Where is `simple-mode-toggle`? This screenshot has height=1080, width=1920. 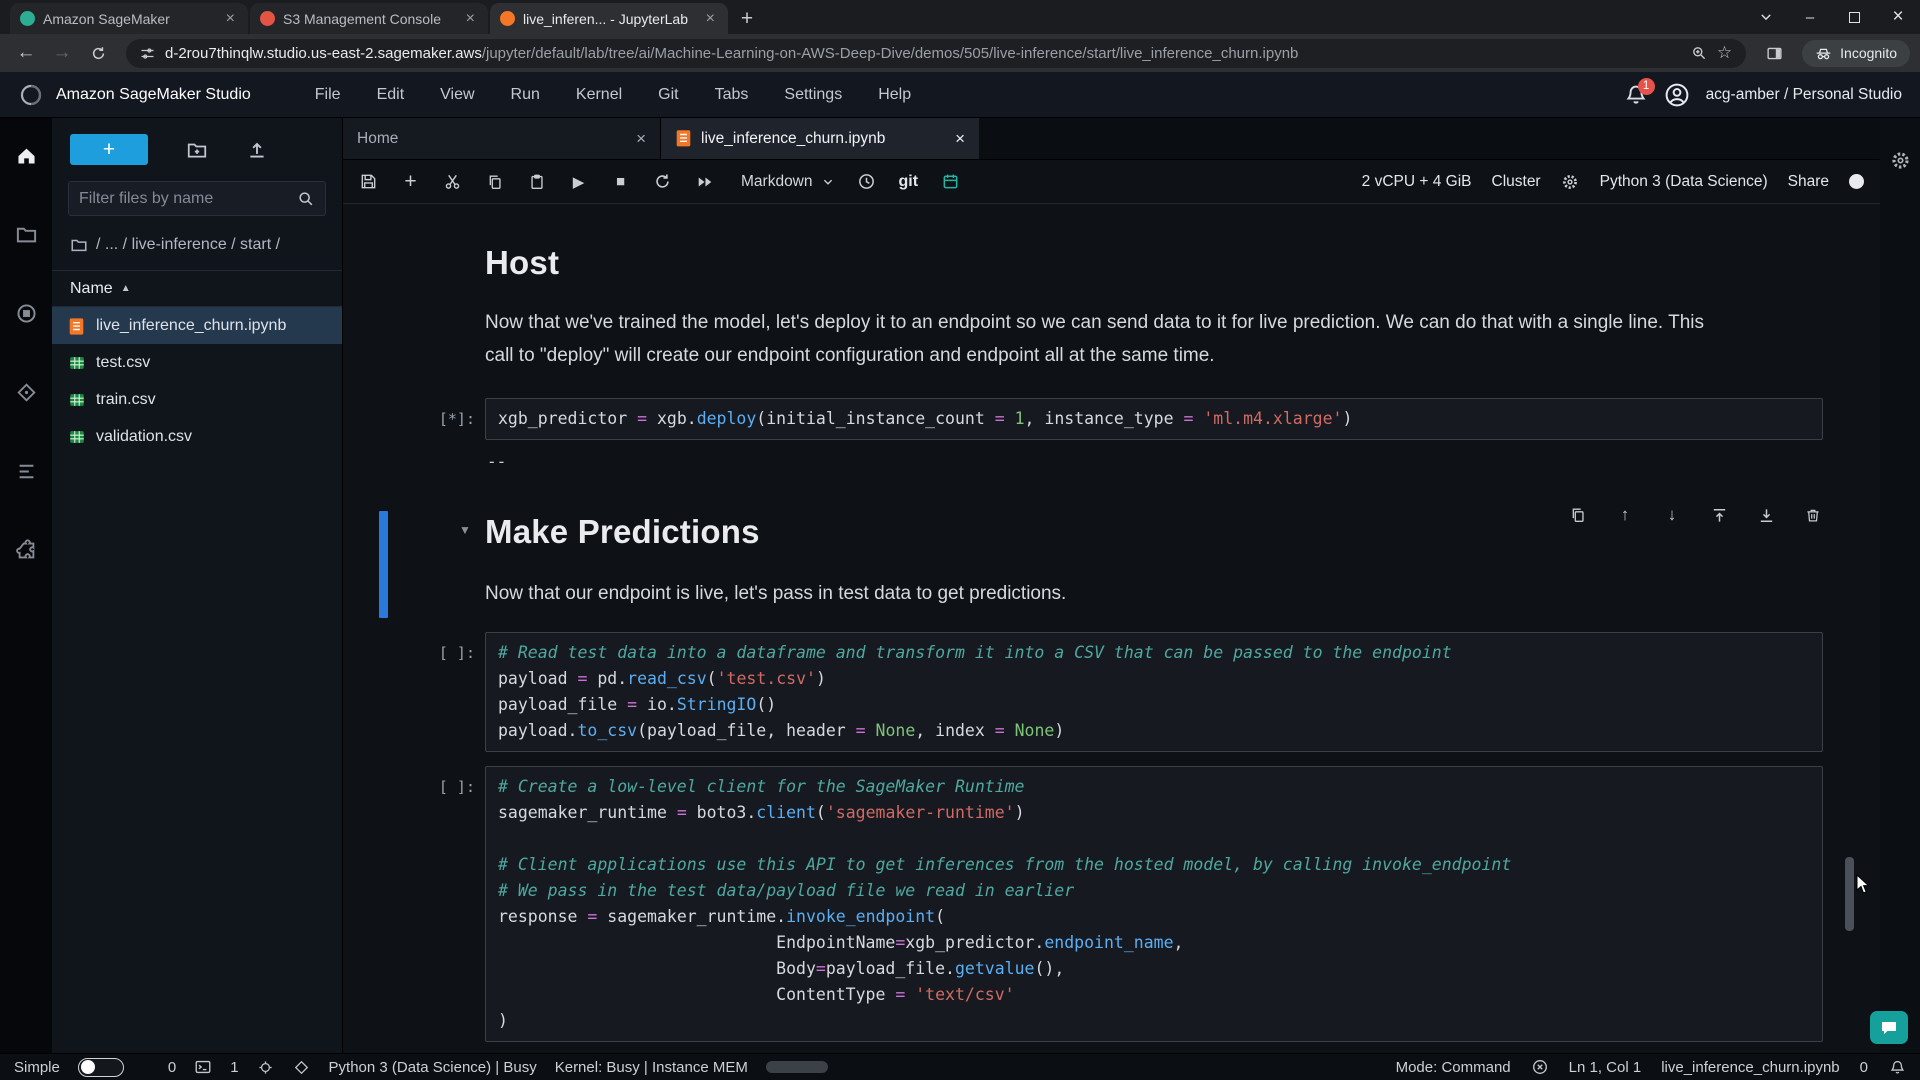
simple-mode-toggle is located at coordinates (100, 1067).